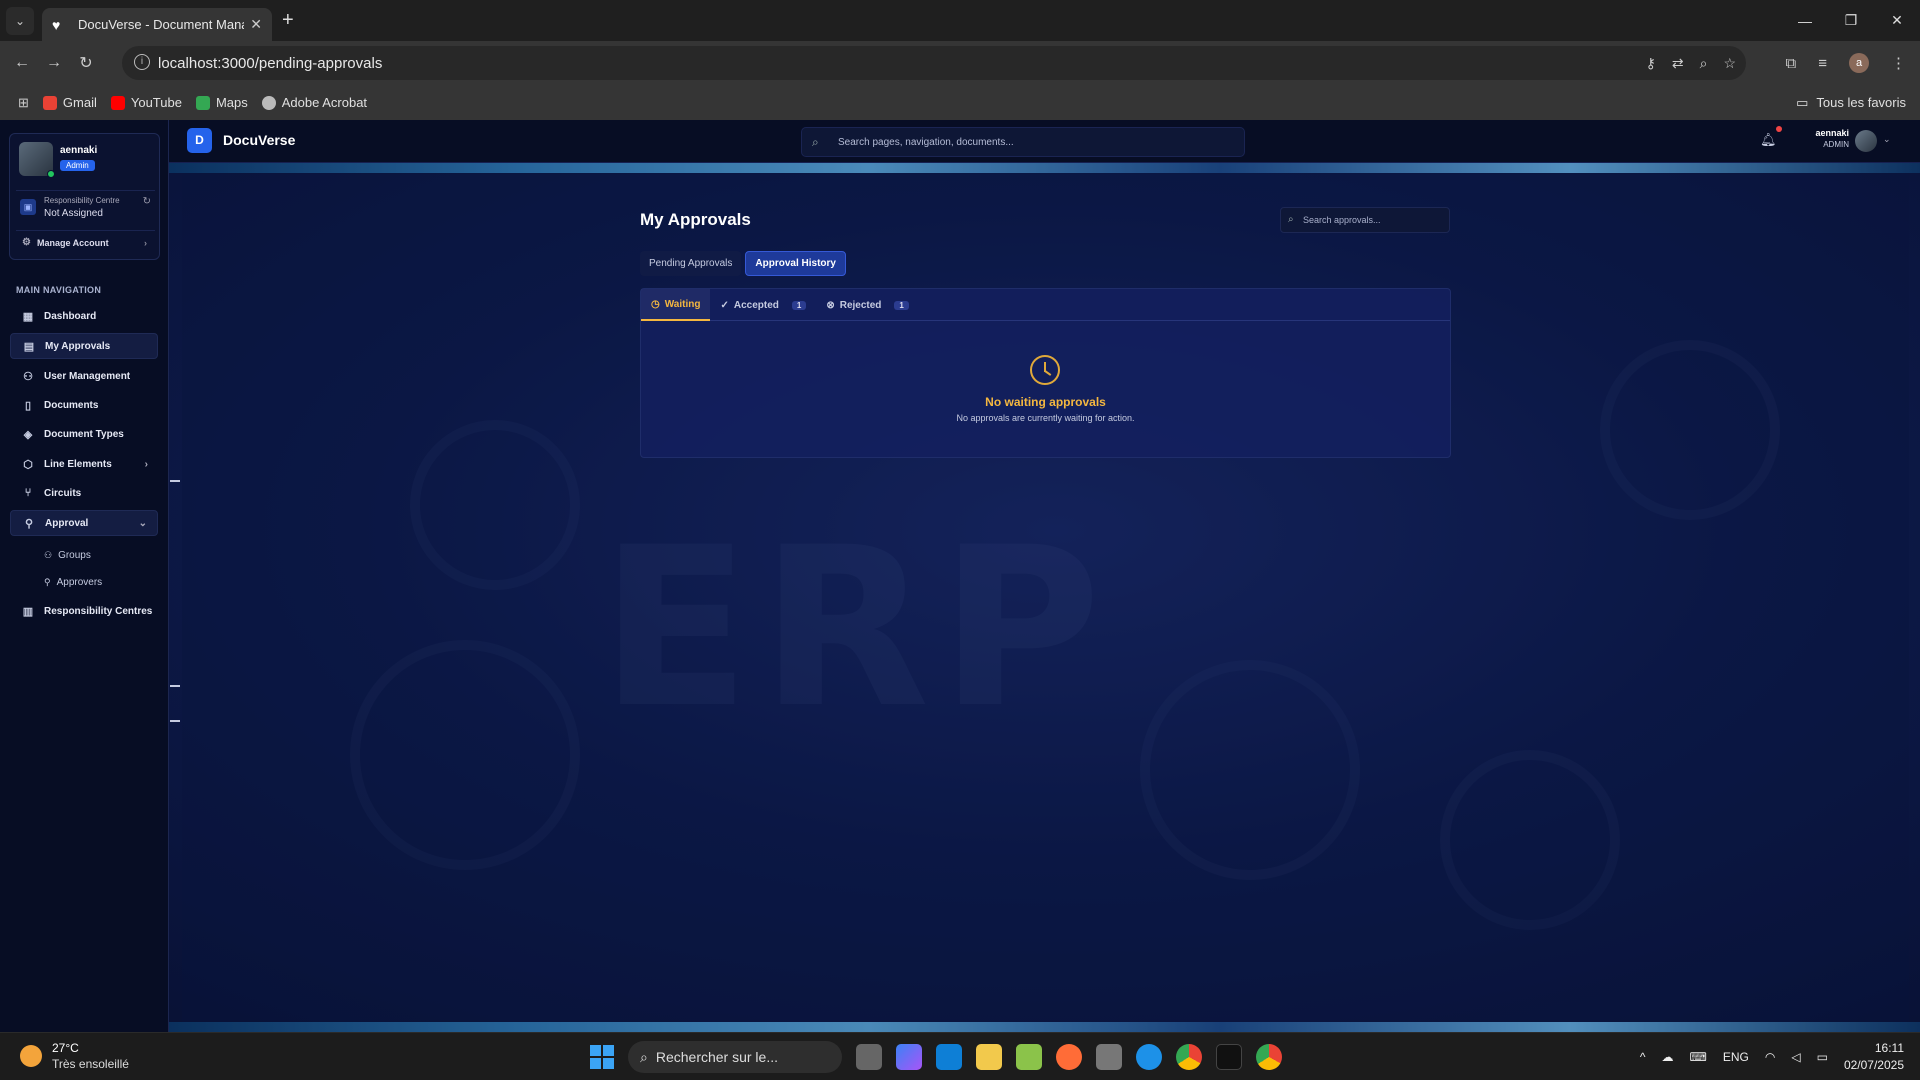 This screenshot has height=1080, width=1920. I want to click on document-icon: ▯, so click(28, 405).